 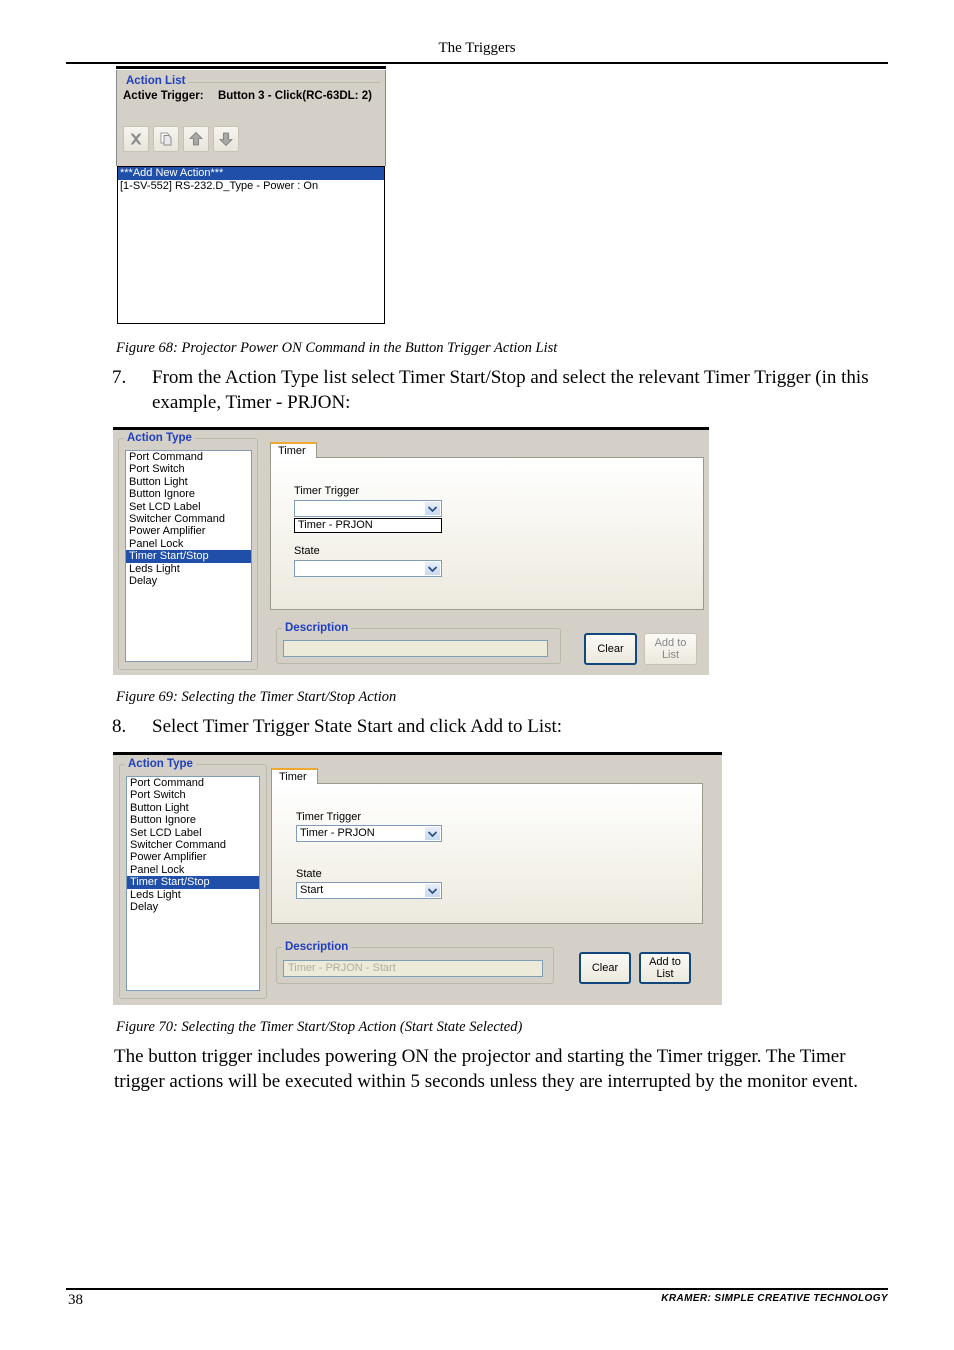 I want to click on step-8-number: 8., so click(x=119, y=726).